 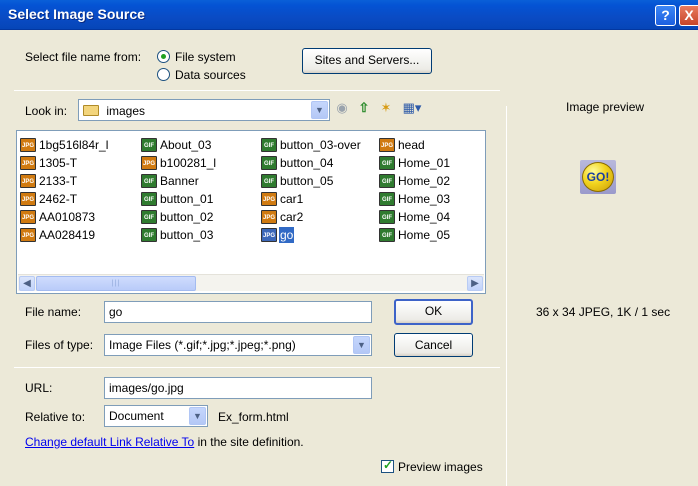 What do you see at coordinates (364, 108) in the screenshot?
I see `up-folder-icon: ⇧` at bounding box center [364, 108].